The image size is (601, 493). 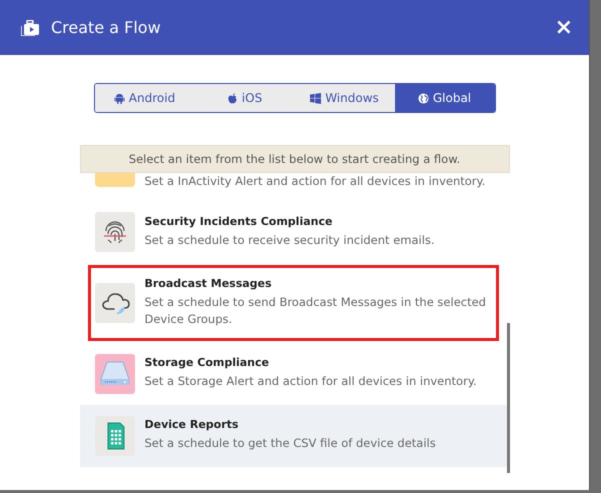 I want to click on close-button: ×, so click(x=563, y=27).